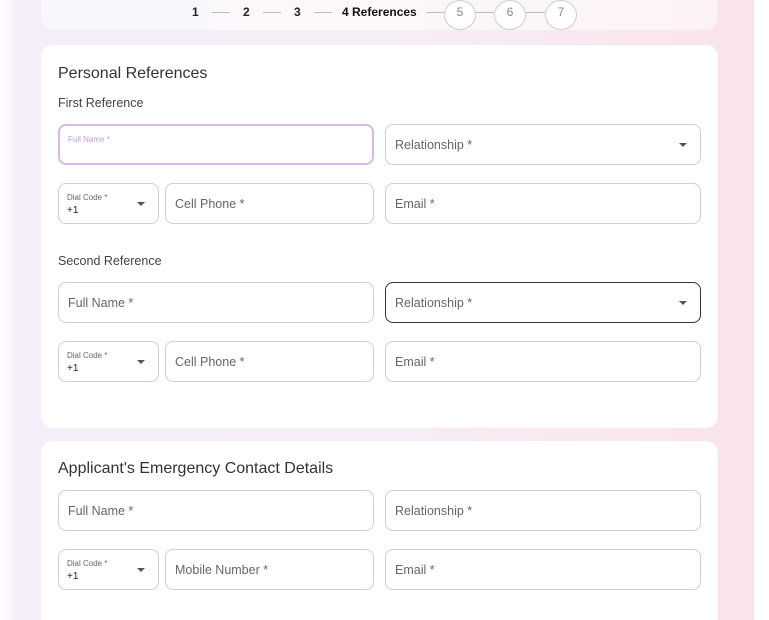  Describe the element at coordinates (415, 569) in the screenshot. I see `emergency-email-placeholder: Email *` at that location.